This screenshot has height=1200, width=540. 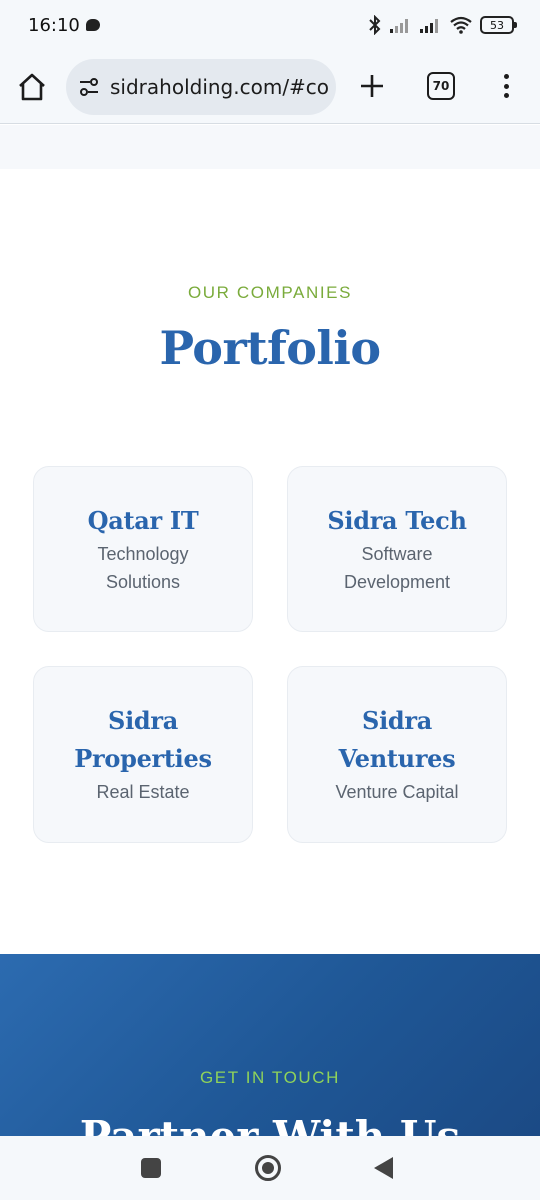 What do you see at coordinates (461, 25) in the screenshot?
I see `wifi-icon` at bounding box center [461, 25].